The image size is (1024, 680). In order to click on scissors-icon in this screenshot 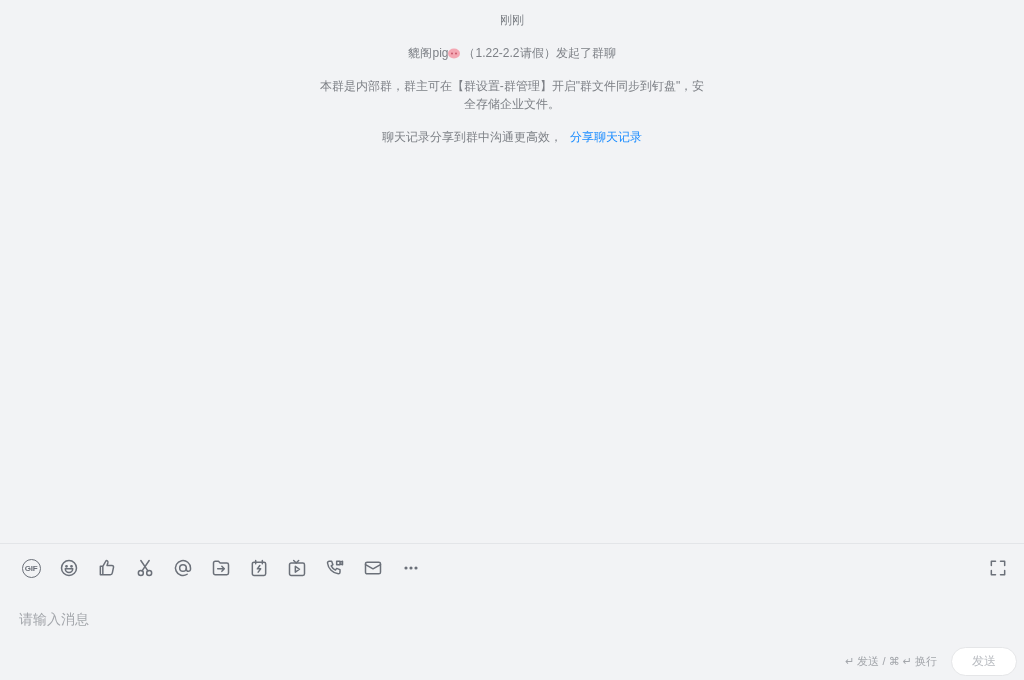, I will do `click(145, 568)`.